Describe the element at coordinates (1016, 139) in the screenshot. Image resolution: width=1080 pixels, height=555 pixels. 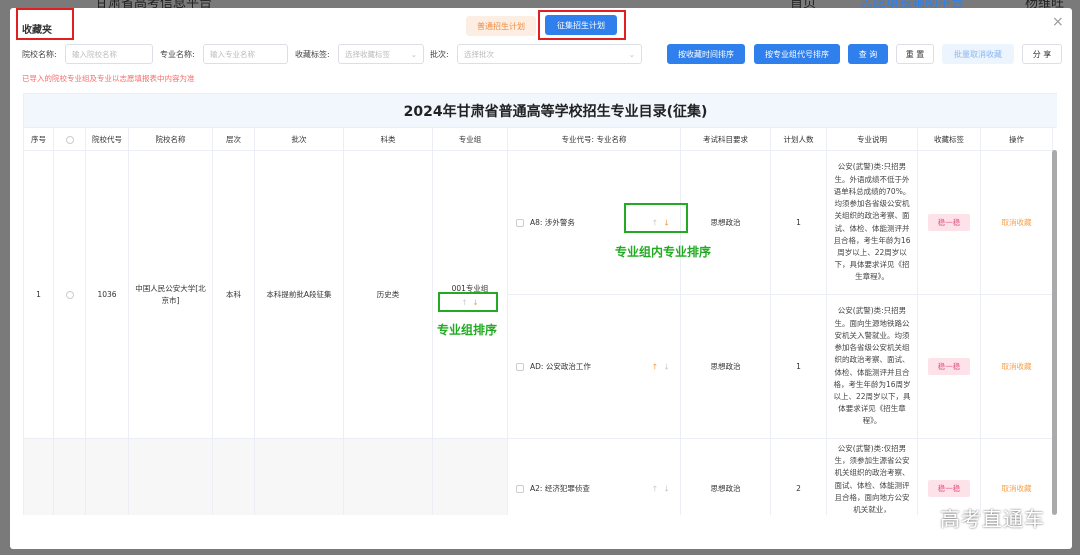
I see `header-action: 操作` at that location.